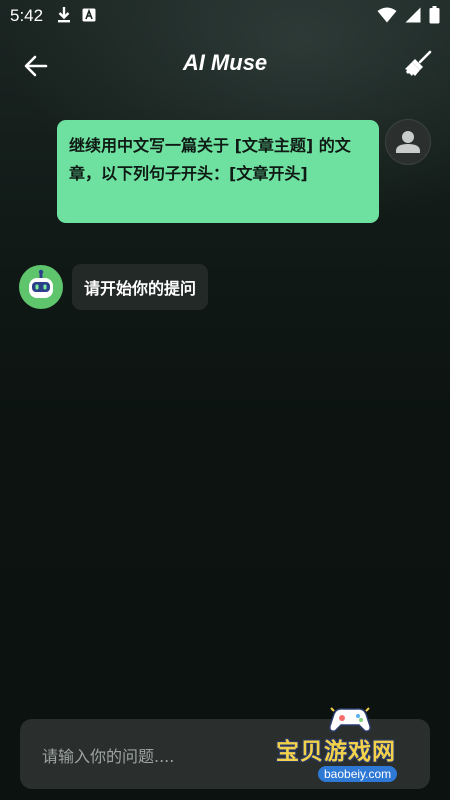 This screenshot has height=800, width=450. I want to click on bot-message-bubble: 请开始你的提问, so click(140, 287).